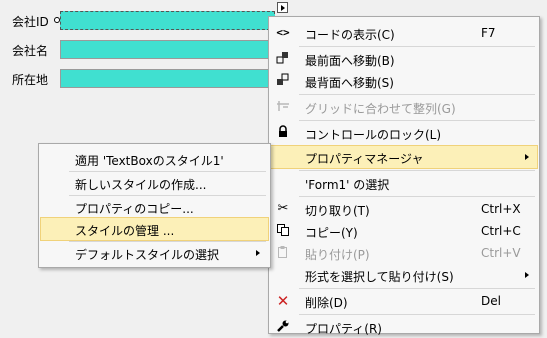 This screenshot has height=338, width=547. What do you see at coordinates (167, 20) in the screenshot?
I see `company-id-textbox` at bounding box center [167, 20].